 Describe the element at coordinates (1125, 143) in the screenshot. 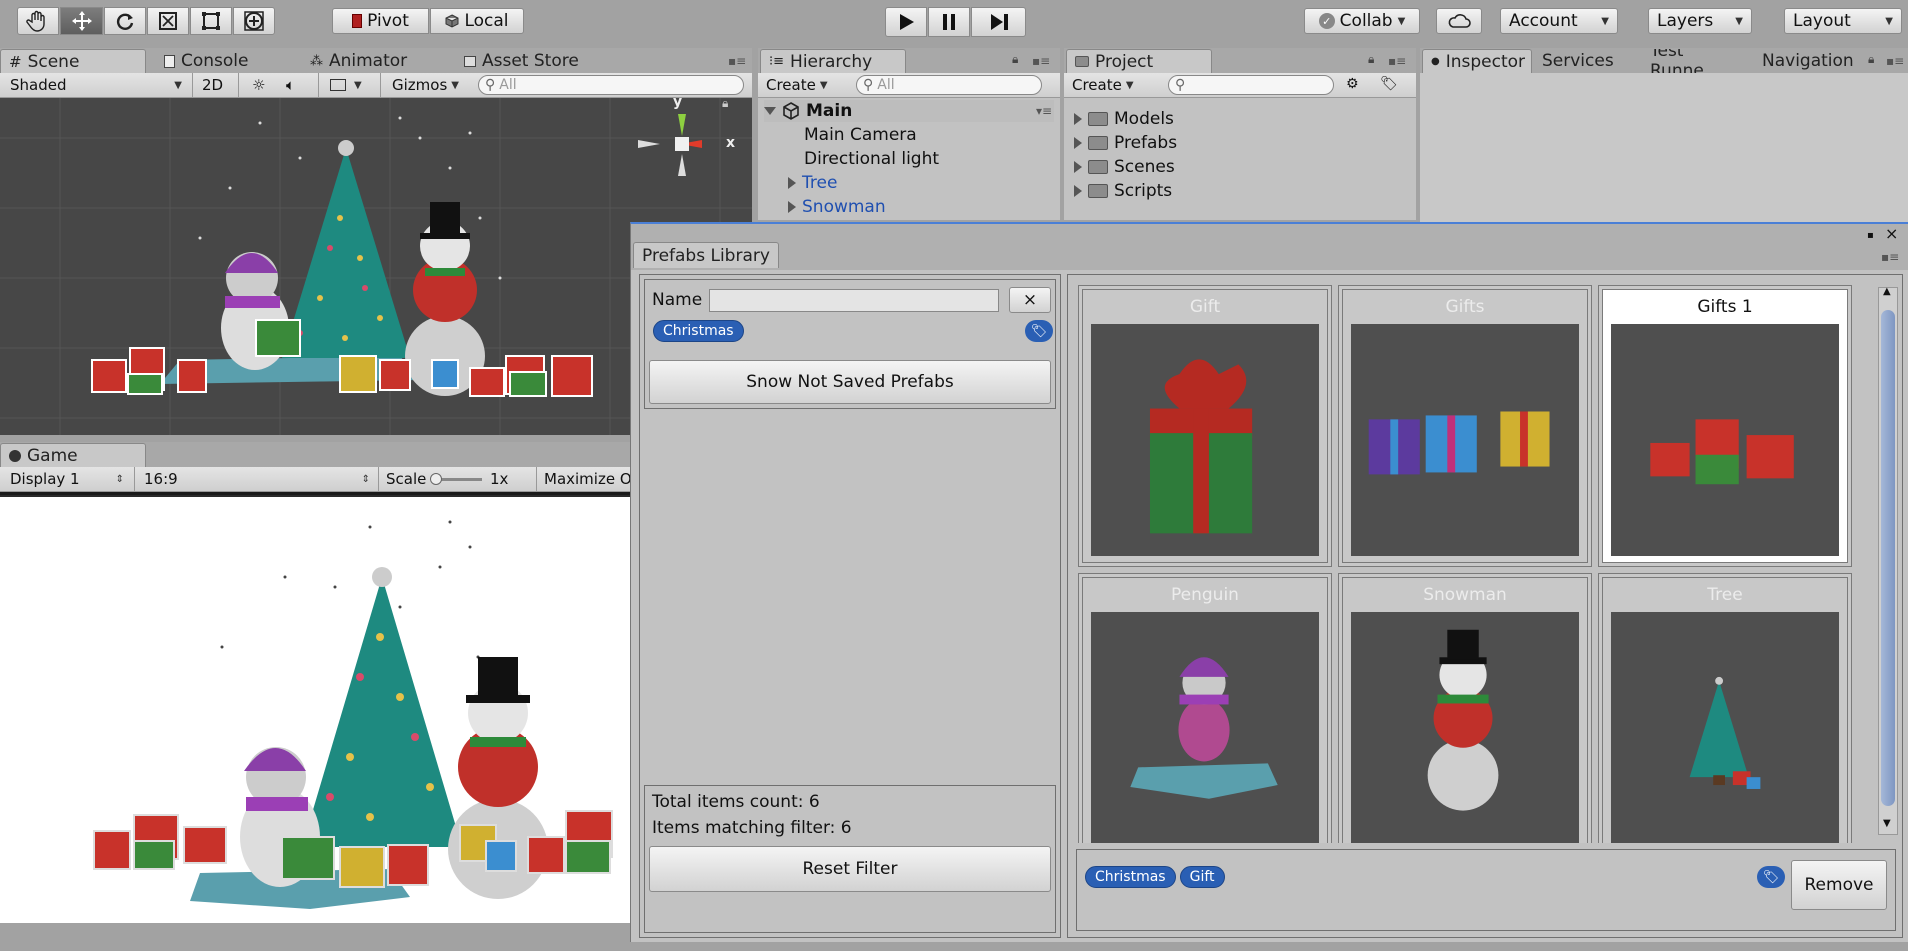

I see `folder-prefabs: Prefabs` at that location.